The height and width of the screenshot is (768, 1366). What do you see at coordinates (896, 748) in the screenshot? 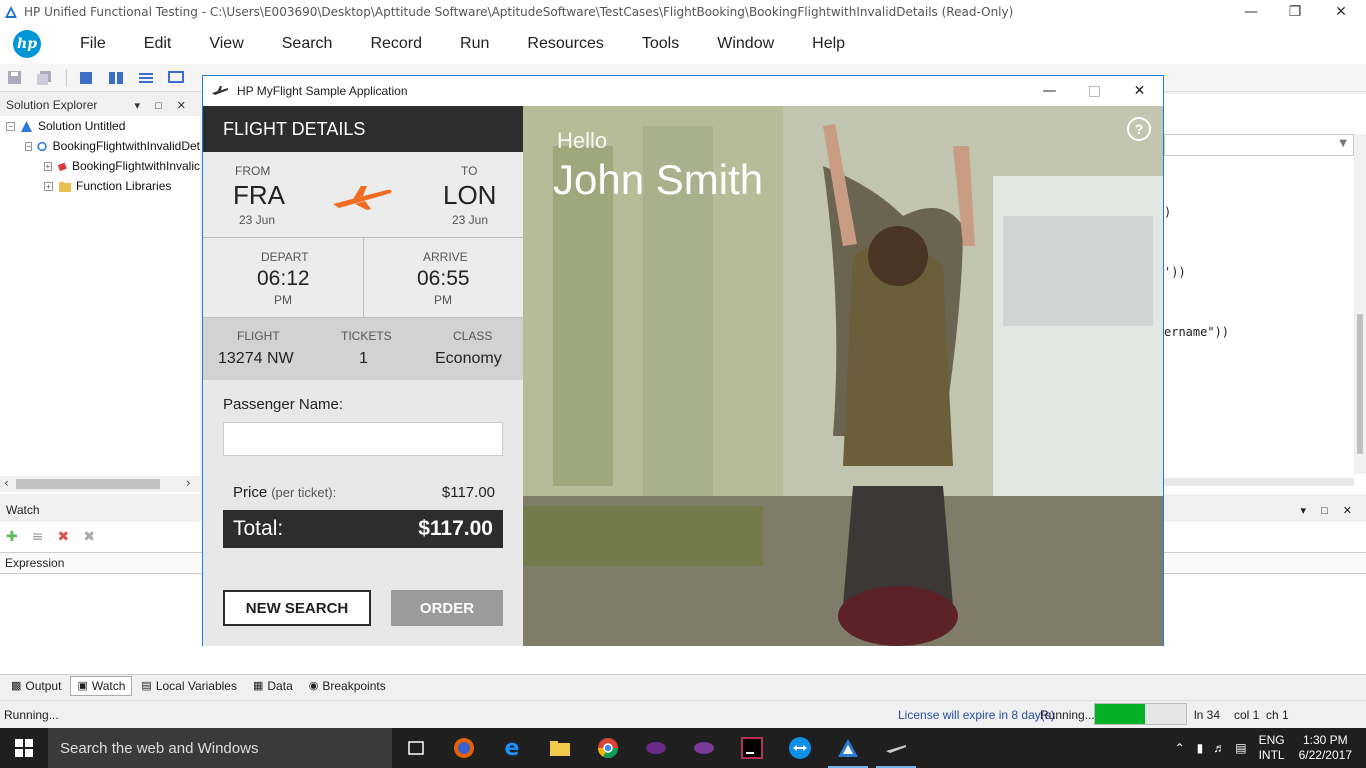
I see `myflight-app` at bounding box center [896, 748].